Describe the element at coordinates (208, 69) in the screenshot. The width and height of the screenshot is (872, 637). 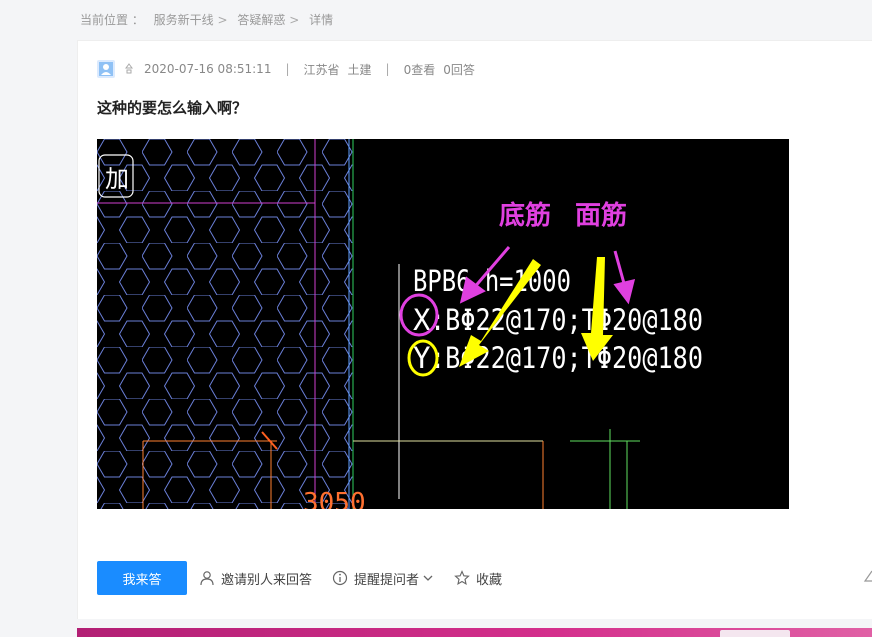
I see `post-timestamp: 2020-07-16 08:51:11` at that location.